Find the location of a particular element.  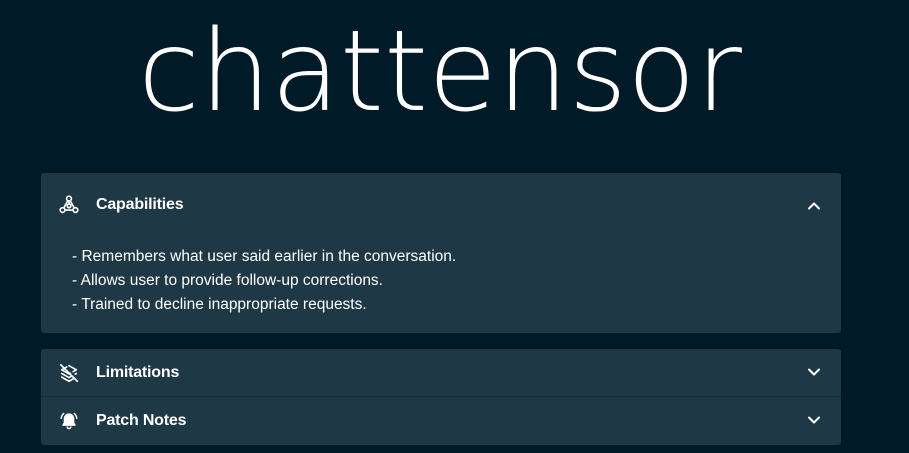

logo-wordmark: chattensor is located at coordinates (440, 72).